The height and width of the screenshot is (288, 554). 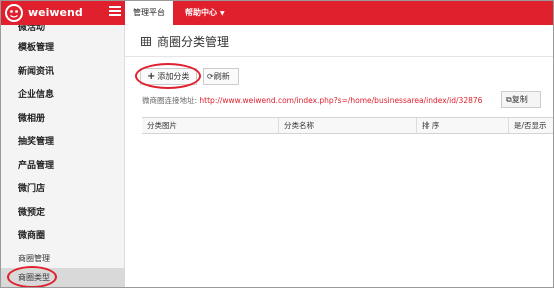 What do you see at coordinates (115, 12) in the screenshot?
I see `hamburger-menu-icon` at bounding box center [115, 12].